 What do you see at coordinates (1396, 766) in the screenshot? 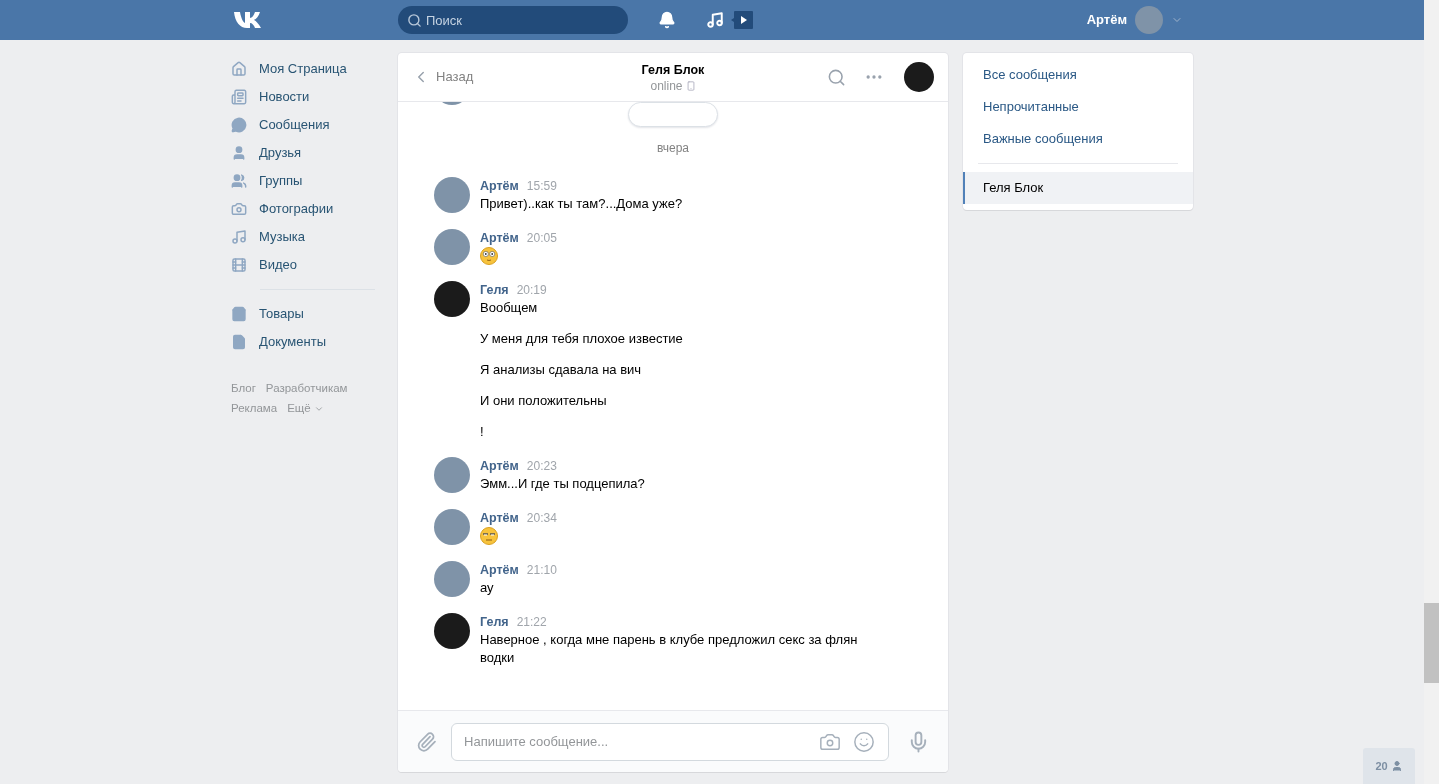
I see `person-icon` at bounding box center [1396, 766].